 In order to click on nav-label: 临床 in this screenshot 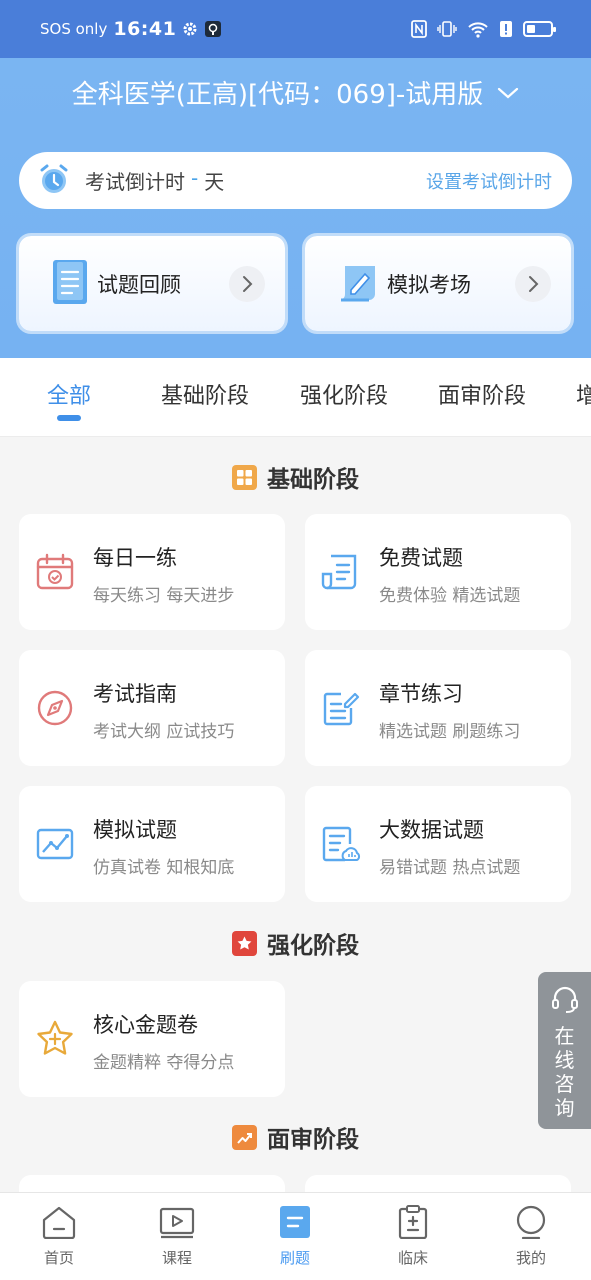, I will do `click(412, 1258)`.